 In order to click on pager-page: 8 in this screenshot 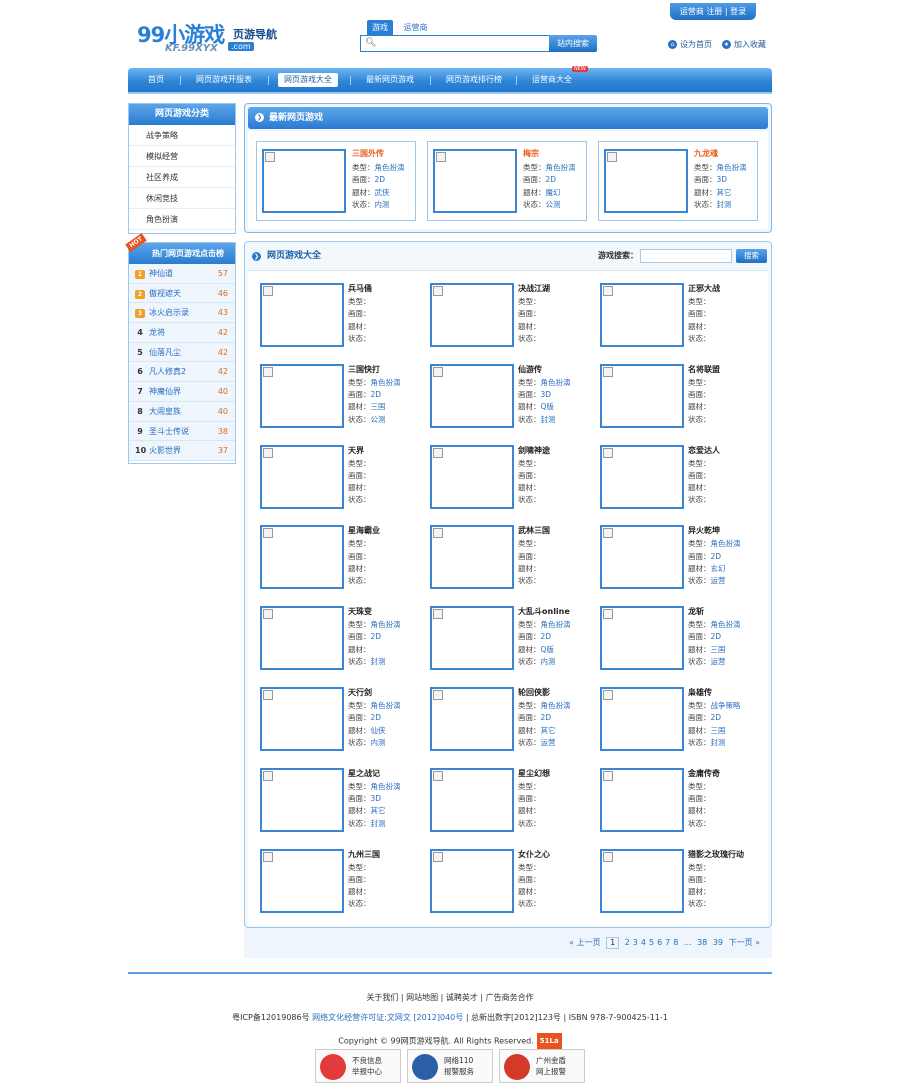, I will do `click(675, 942)`.